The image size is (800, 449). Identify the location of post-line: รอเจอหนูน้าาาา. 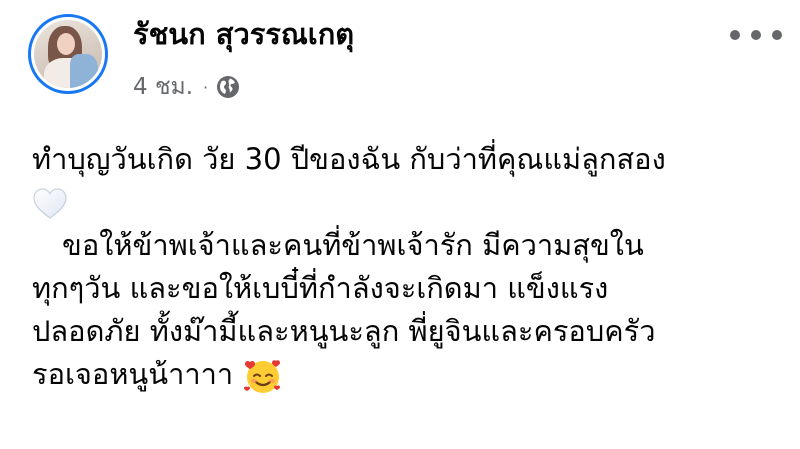
(407, 374).